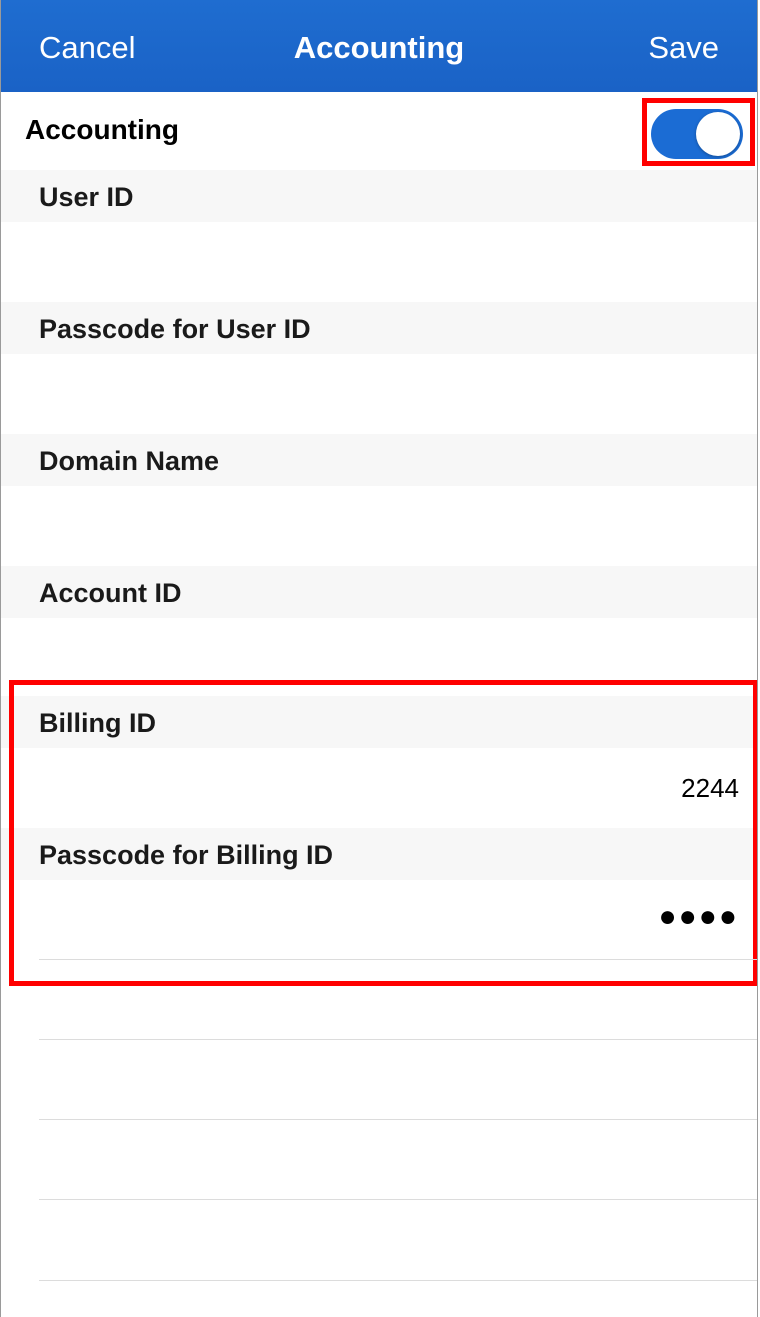  Describe the element at coordinates (379, 394) in the screenshot. I see `passcode-user-id-field` at that location.